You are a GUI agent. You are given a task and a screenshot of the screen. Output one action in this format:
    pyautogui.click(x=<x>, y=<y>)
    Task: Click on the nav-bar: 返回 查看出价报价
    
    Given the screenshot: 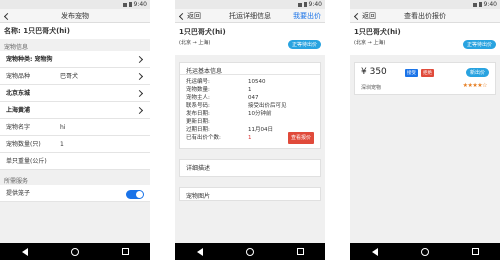 What is the action you would take?
    pyautogui.click(x=425, y=16)
    